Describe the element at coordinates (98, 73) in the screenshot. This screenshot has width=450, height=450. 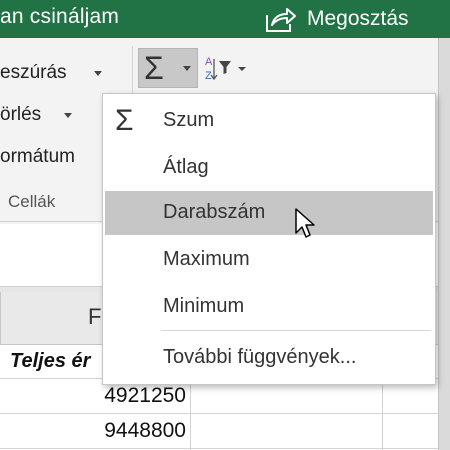
I see `insert-dropdown-icon` at that location.